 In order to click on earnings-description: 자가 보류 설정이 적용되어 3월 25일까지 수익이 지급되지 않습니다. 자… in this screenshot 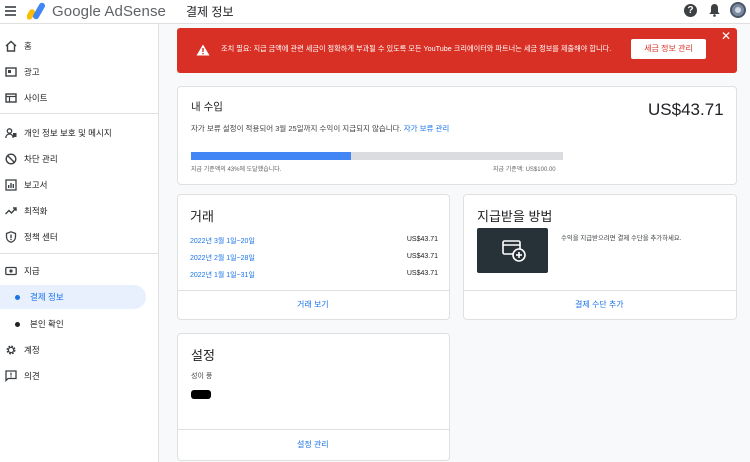, I will do `click(320, 128)`.